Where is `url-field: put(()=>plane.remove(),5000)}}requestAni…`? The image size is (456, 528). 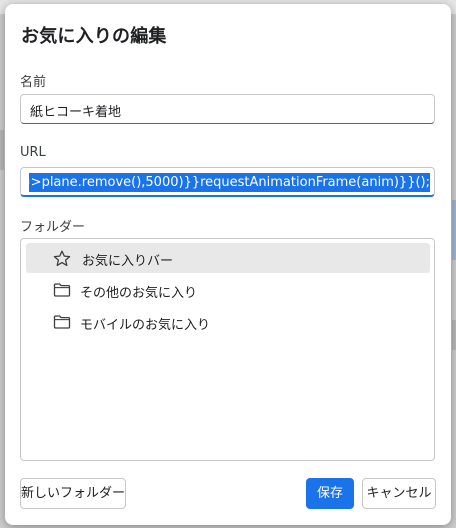 url-field: put(()=>plane.remove(),5000)}}requestAni… is located at coordinates (227, 182).